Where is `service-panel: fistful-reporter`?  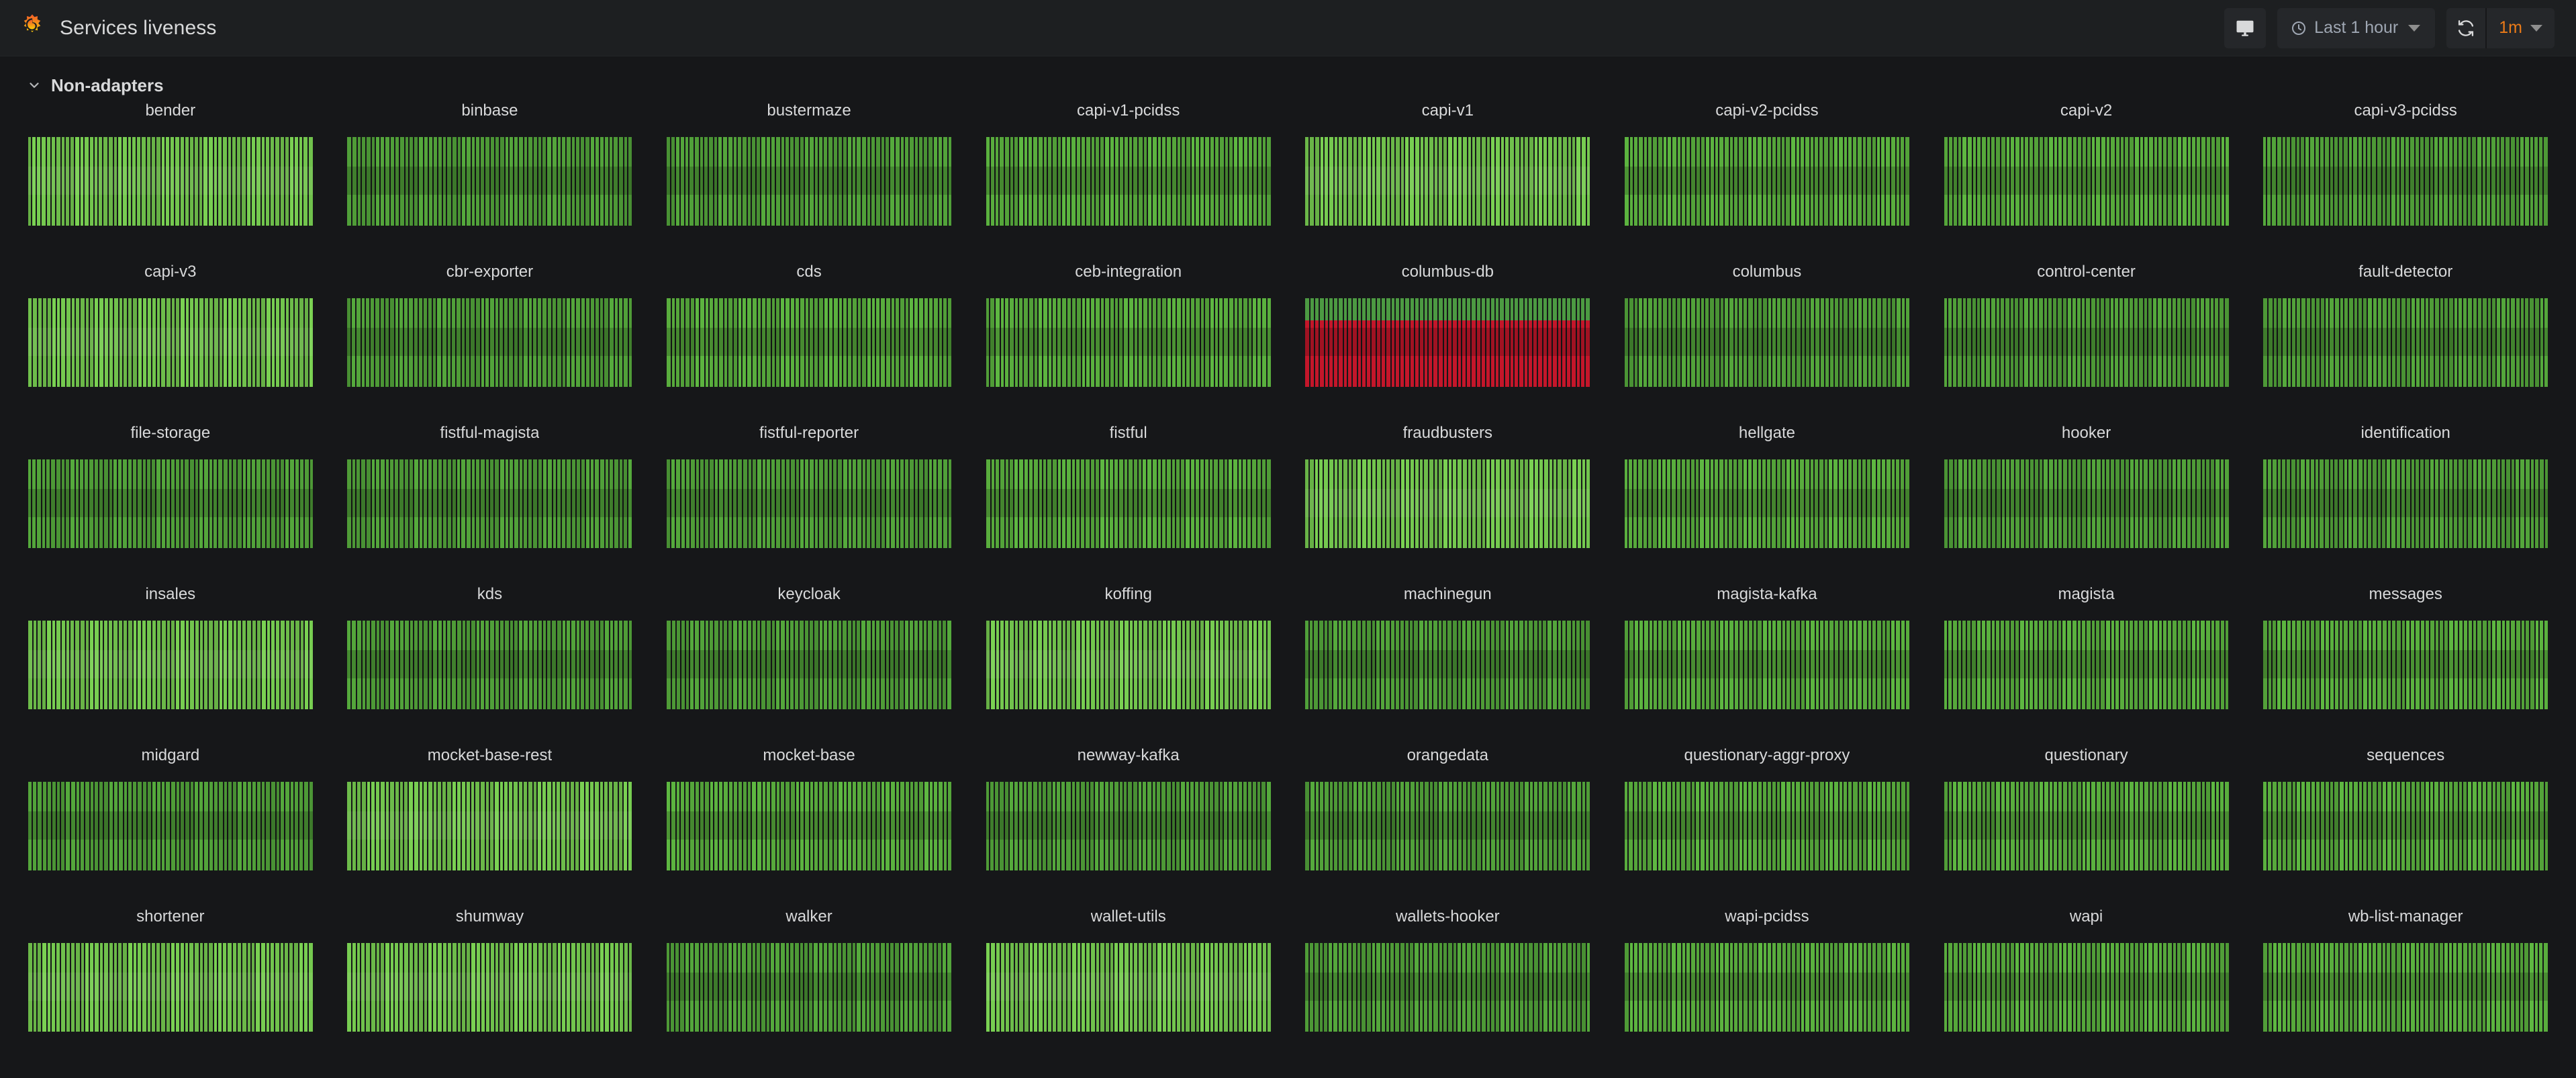
service-panel: fistful-reporter is located at coordinates (809, 499).